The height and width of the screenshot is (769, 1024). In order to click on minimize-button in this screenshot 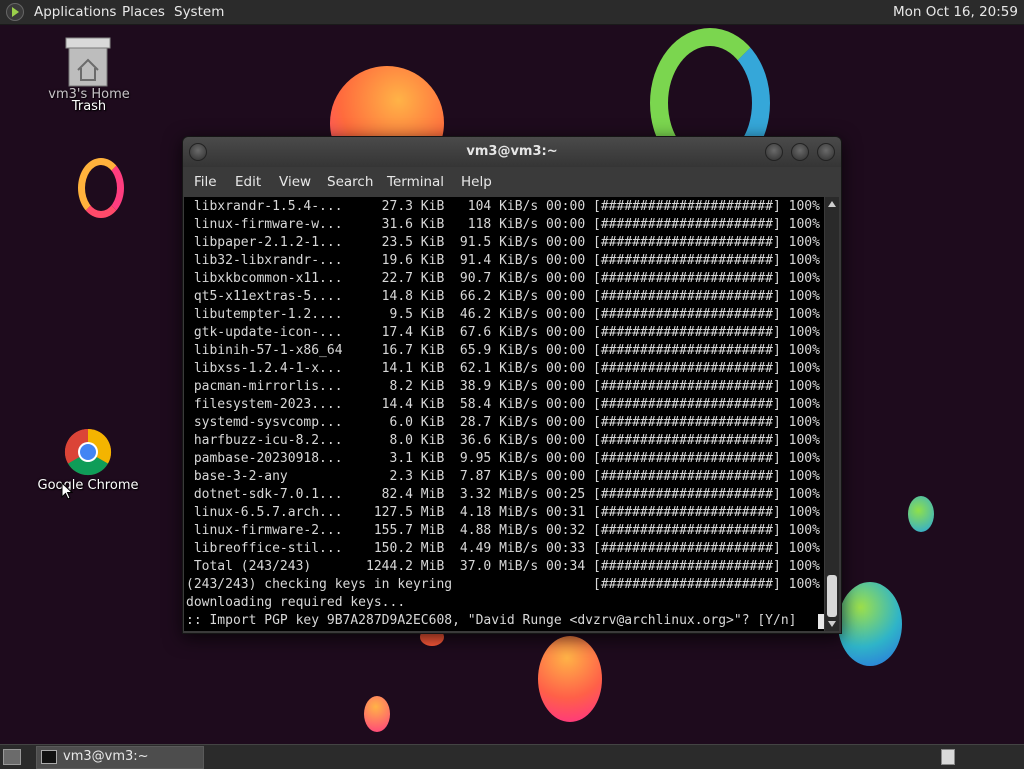, I will do `click(774, 152)`.